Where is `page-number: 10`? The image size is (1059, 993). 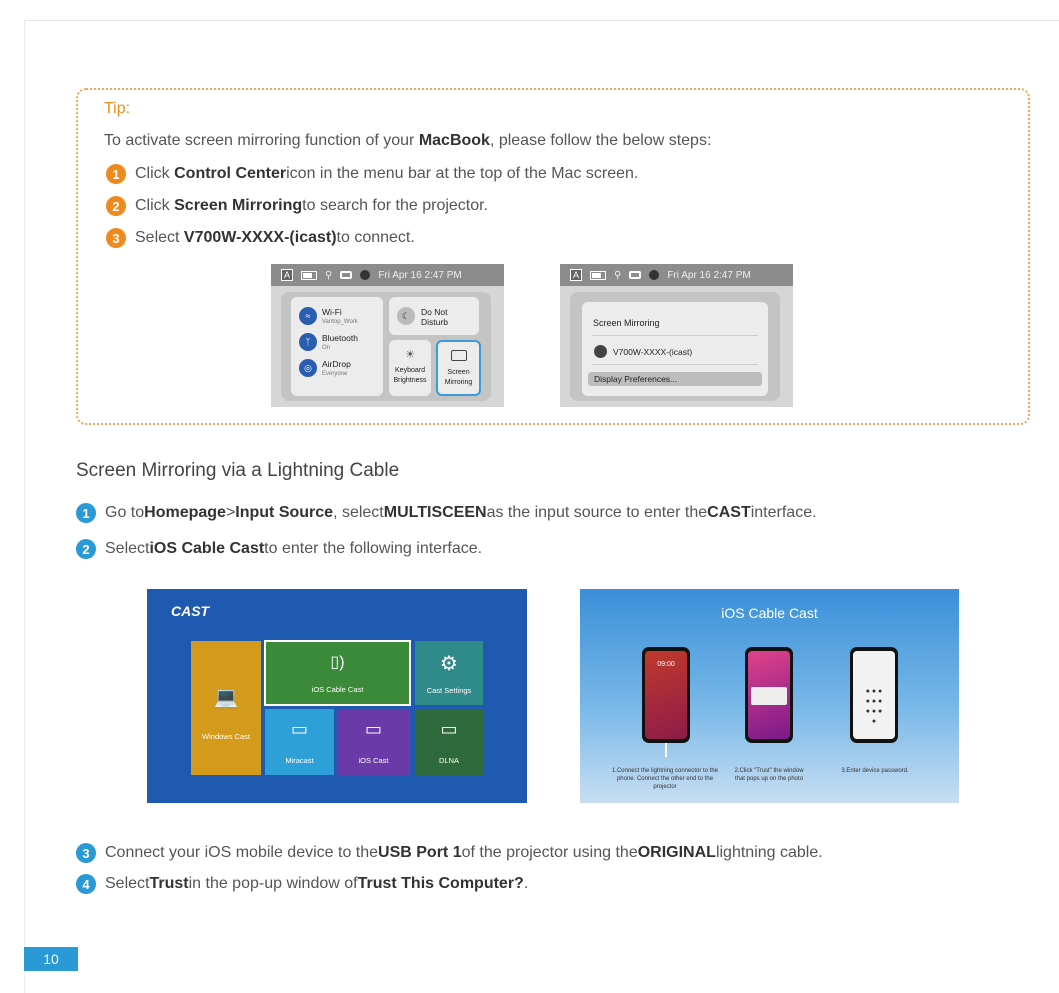
page-number: 10 is located at coordinates (51, 959).